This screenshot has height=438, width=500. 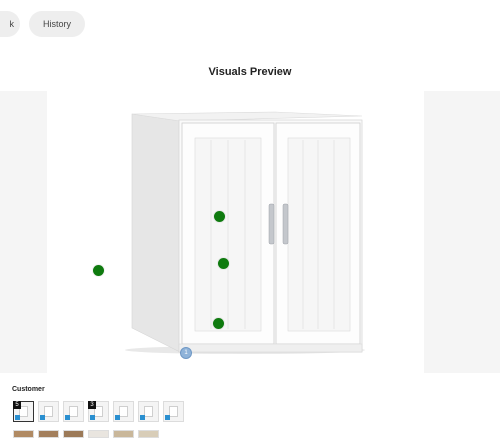 I want to click on thumbnail-count-badge: 5, so click(x=17, y=405).